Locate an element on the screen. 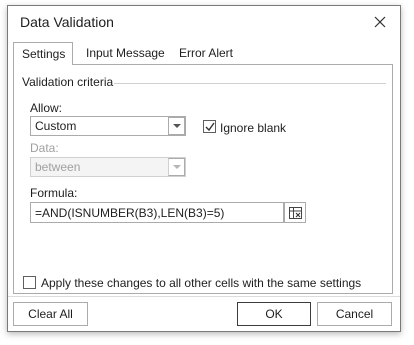  range-select-button is located at coordinates (295, 212).